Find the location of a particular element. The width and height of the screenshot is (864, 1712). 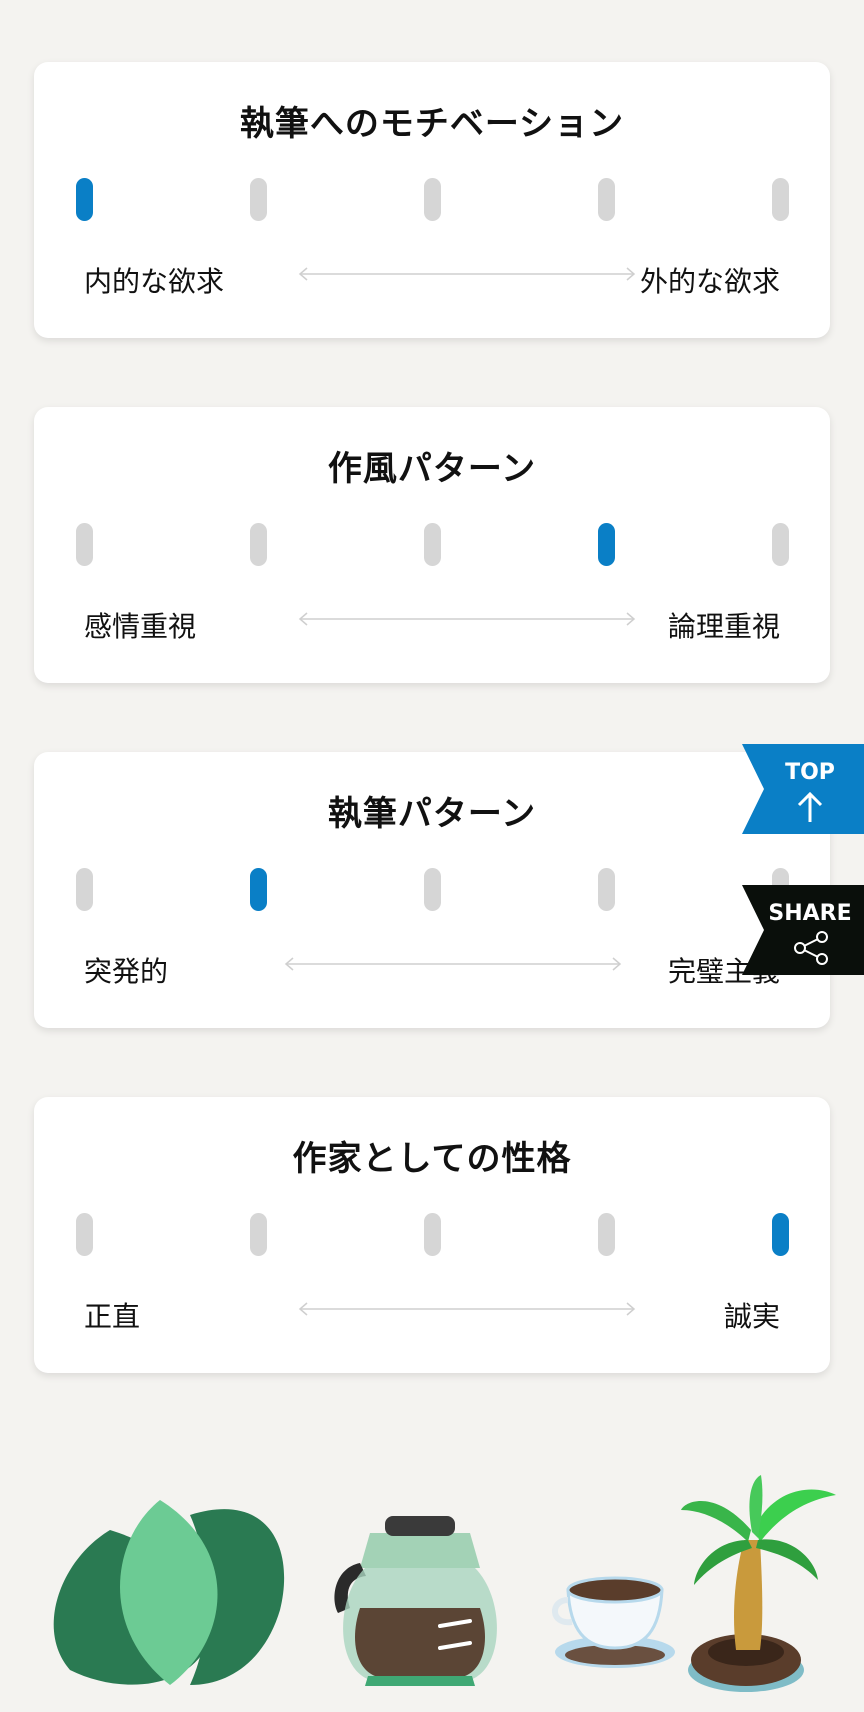

left-label: 内的な欲求 is located at coordinates (154, 281).